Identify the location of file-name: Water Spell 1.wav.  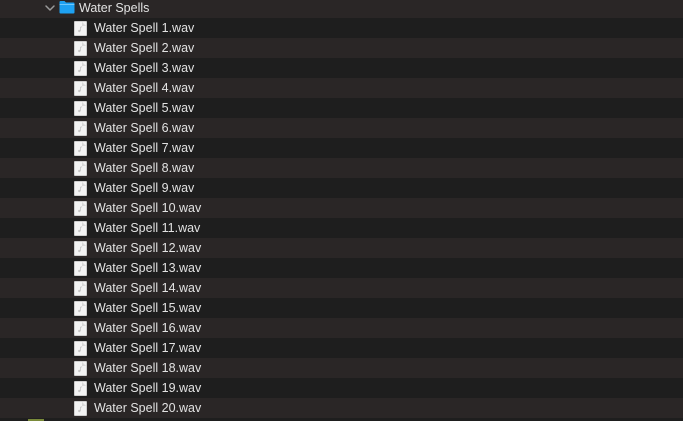
(144, 28).